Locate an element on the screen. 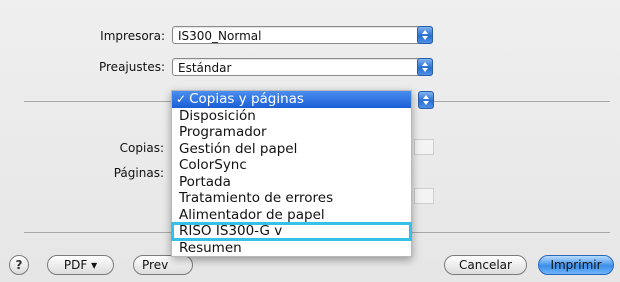  menu-item-gestion-papel: Gestión del papel is located at coordinates (291, 149).